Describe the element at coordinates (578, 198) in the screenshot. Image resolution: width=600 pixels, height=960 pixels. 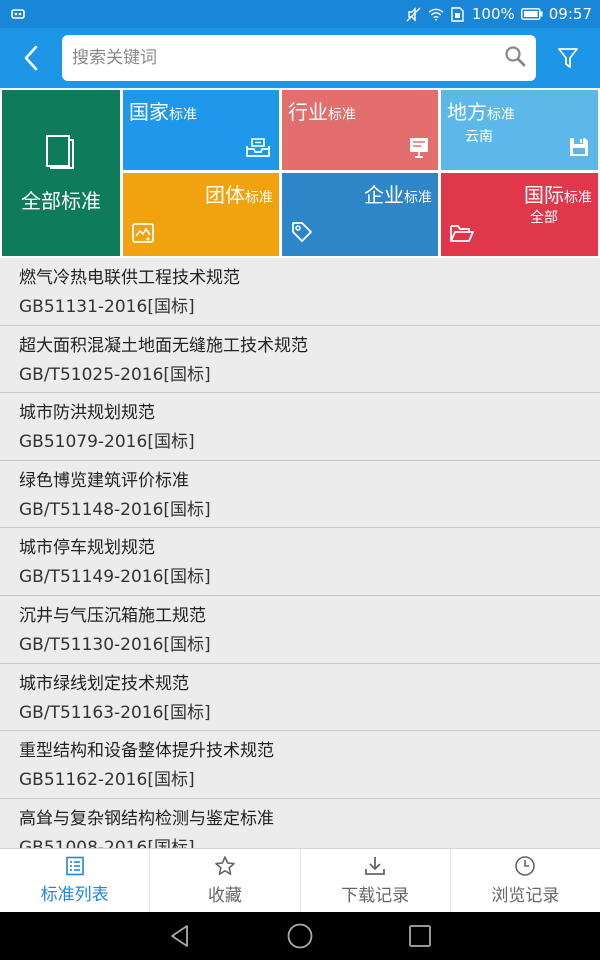
I see `category-international-suffix: 标准` at that location.